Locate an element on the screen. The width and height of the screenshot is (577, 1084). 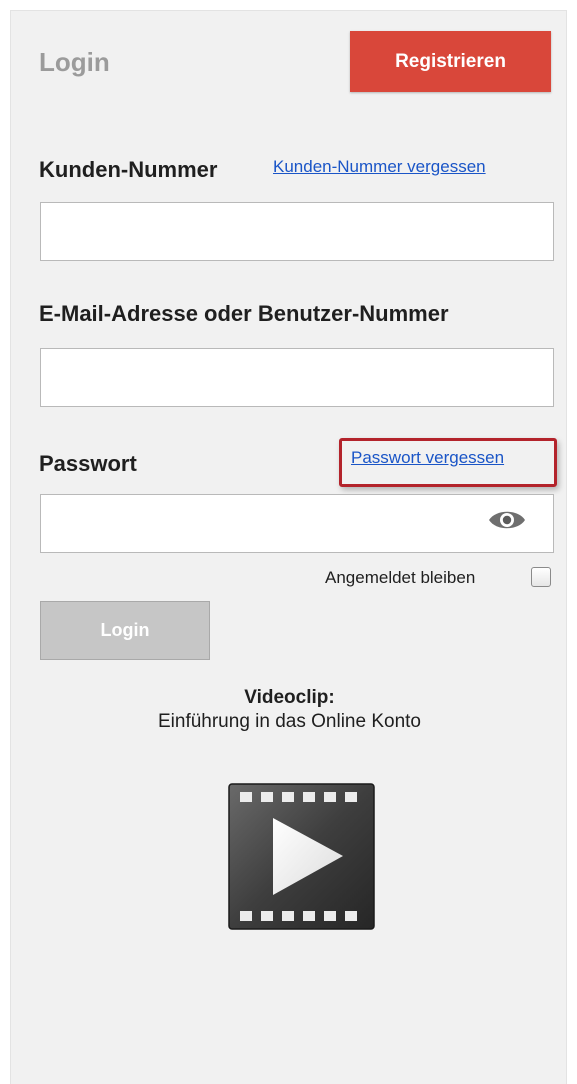
password-input is located at coordinates (297, 523).